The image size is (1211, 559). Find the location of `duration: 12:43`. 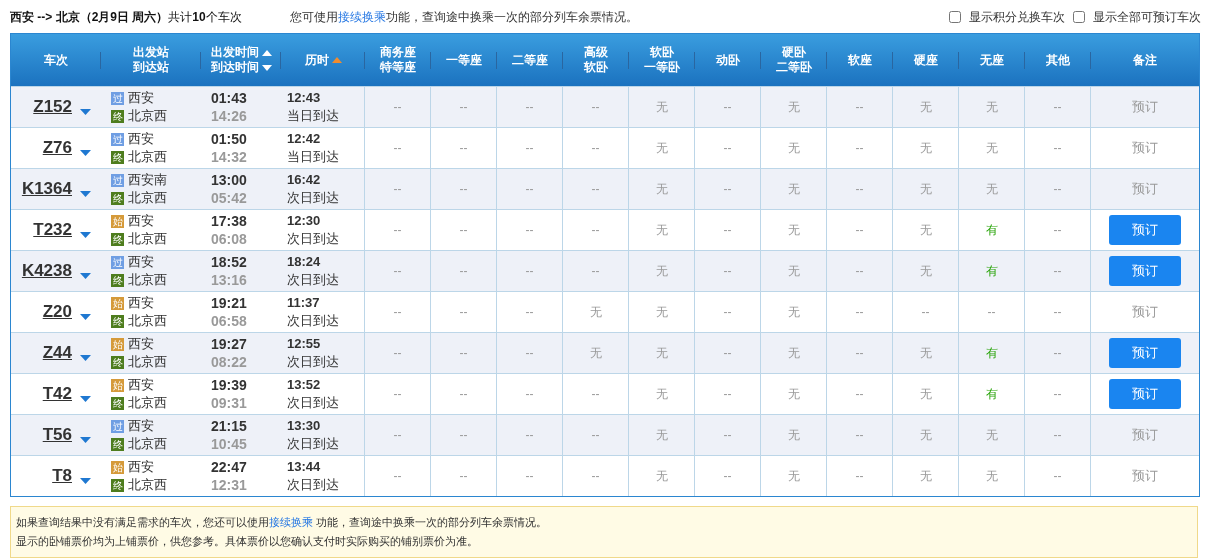

duration: 12:43 is located at coordinates (304, 98).